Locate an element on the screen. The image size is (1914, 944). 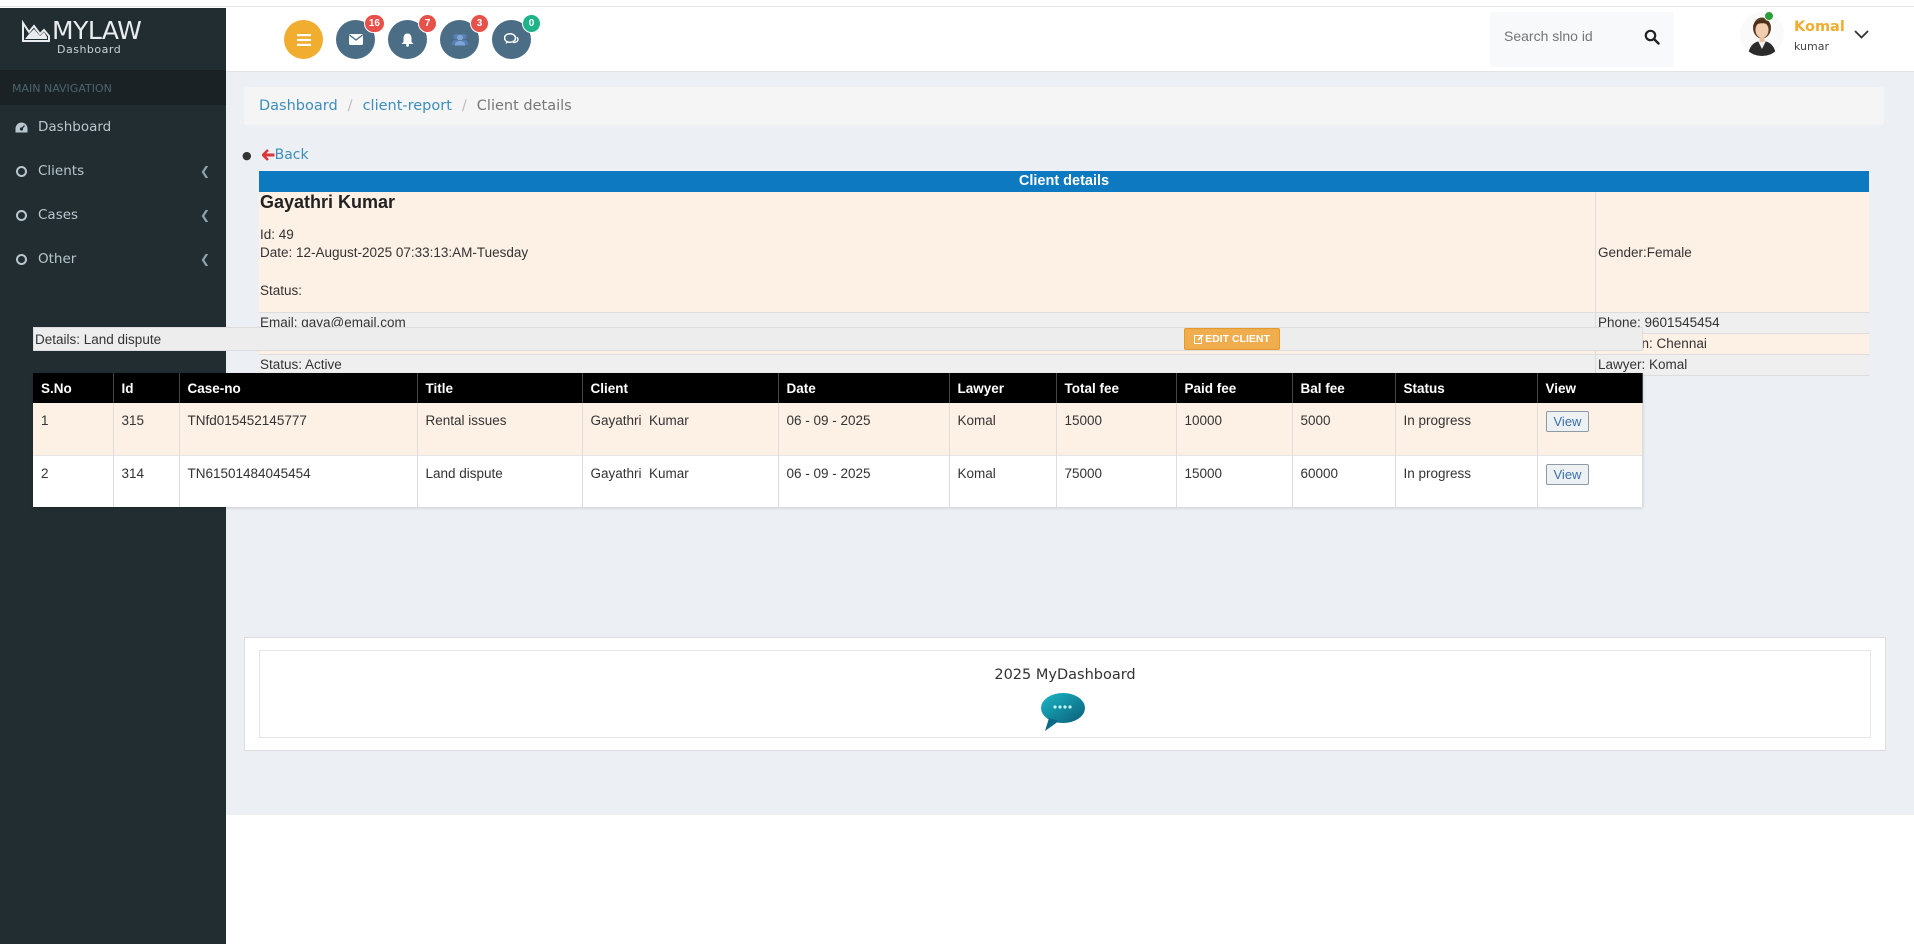
cell-bal-fee: 60000 is located at coordinates (1344, 480).